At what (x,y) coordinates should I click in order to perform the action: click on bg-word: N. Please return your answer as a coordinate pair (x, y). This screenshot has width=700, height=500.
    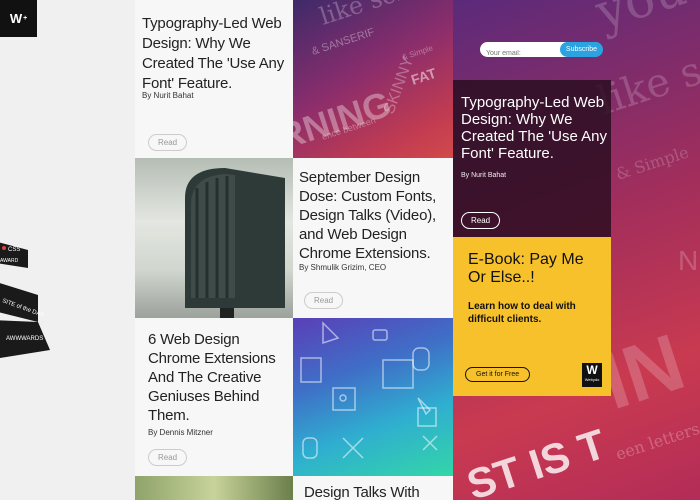
    Looking at the image, I should click on (688, 260).